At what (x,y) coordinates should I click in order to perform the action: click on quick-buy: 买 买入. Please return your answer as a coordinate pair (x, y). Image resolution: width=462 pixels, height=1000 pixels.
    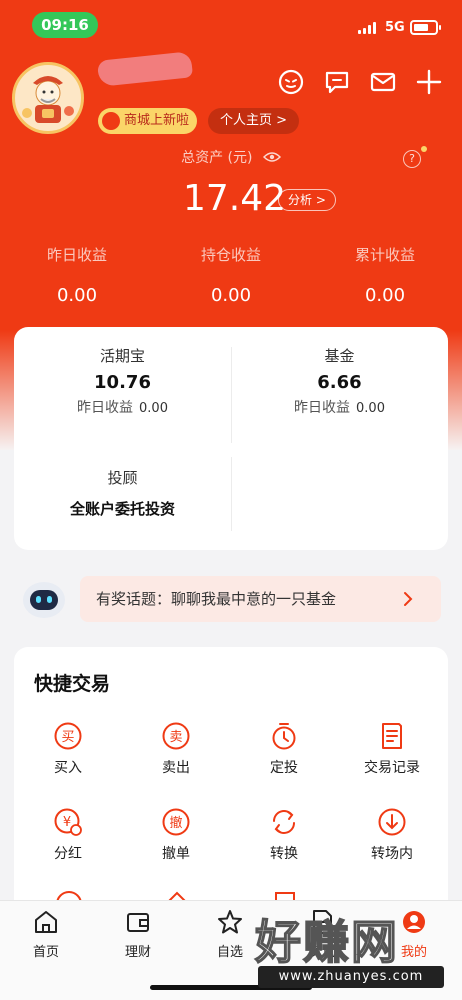
    Looking at the image, I should click on (68, 749).